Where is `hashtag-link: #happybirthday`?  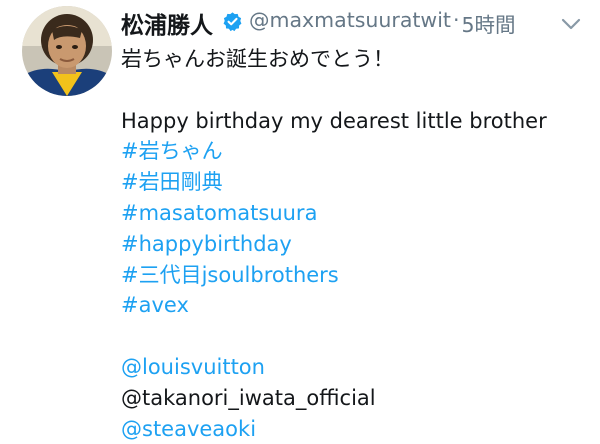
hashtag-link: #happybirthday is located at coordinates (356, 244).